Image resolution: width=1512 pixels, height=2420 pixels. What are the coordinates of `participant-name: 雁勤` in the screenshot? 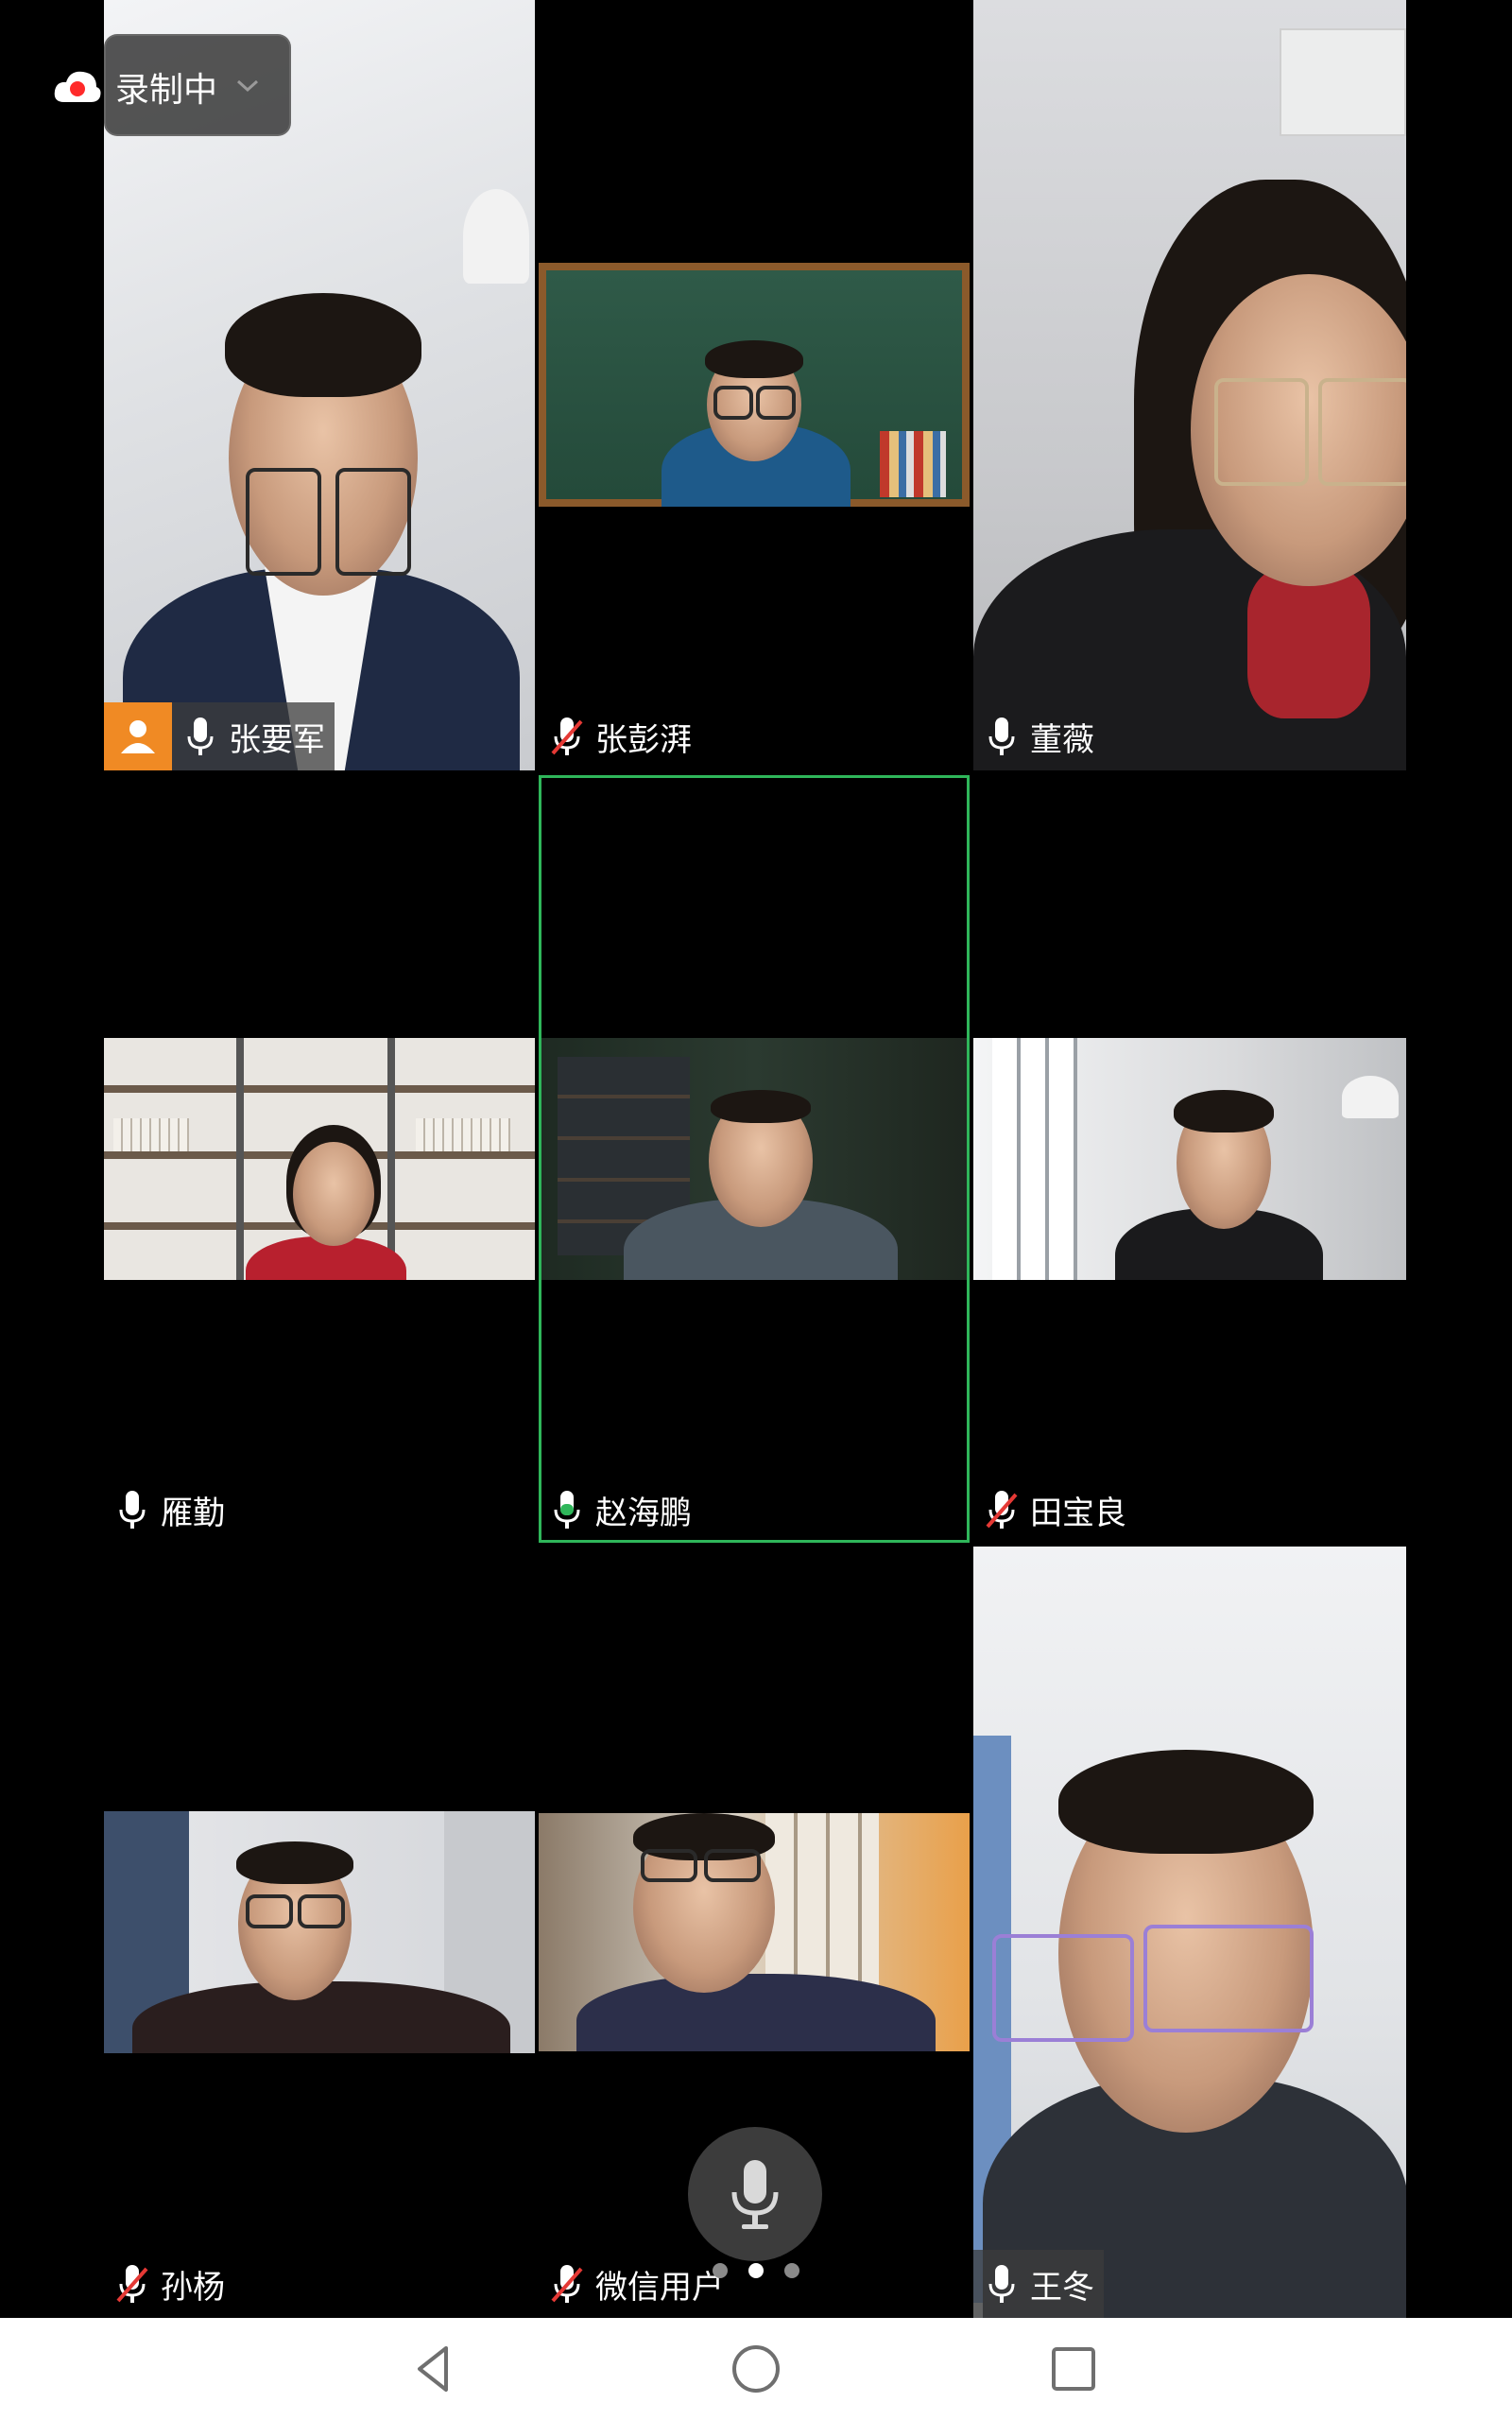 It's located at (193, 1513).